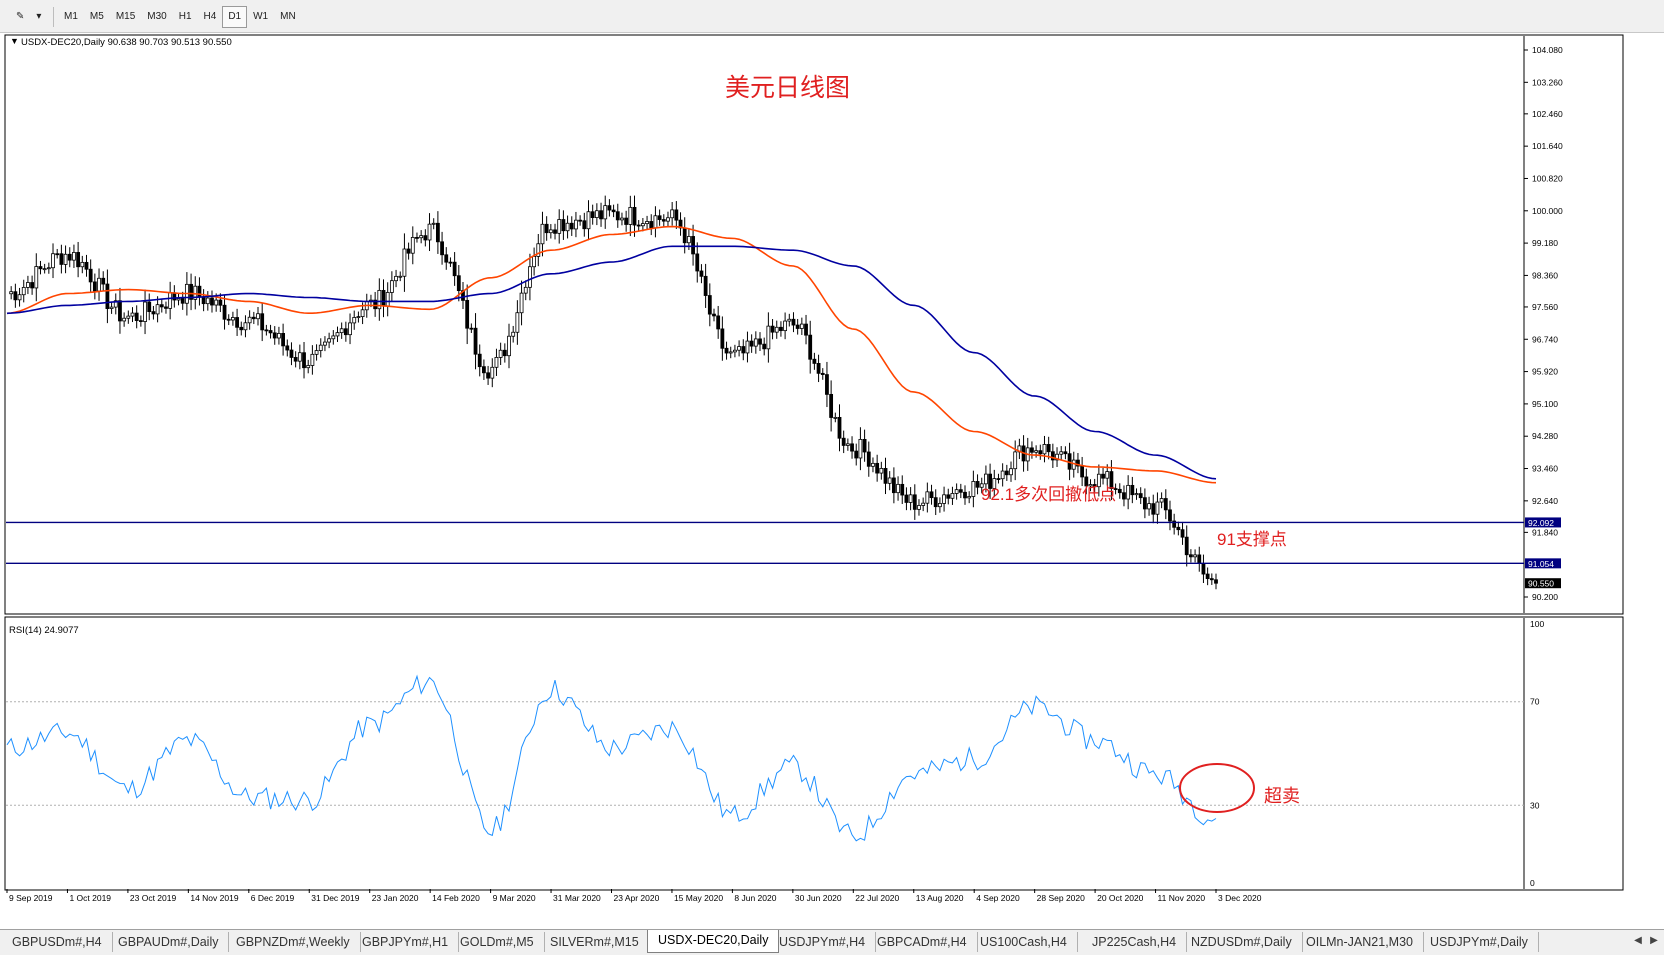  Describe the element at coordinates (698, 898) in the screenshot. I see `time-axis-label-11: 15 May 2020` at that location.